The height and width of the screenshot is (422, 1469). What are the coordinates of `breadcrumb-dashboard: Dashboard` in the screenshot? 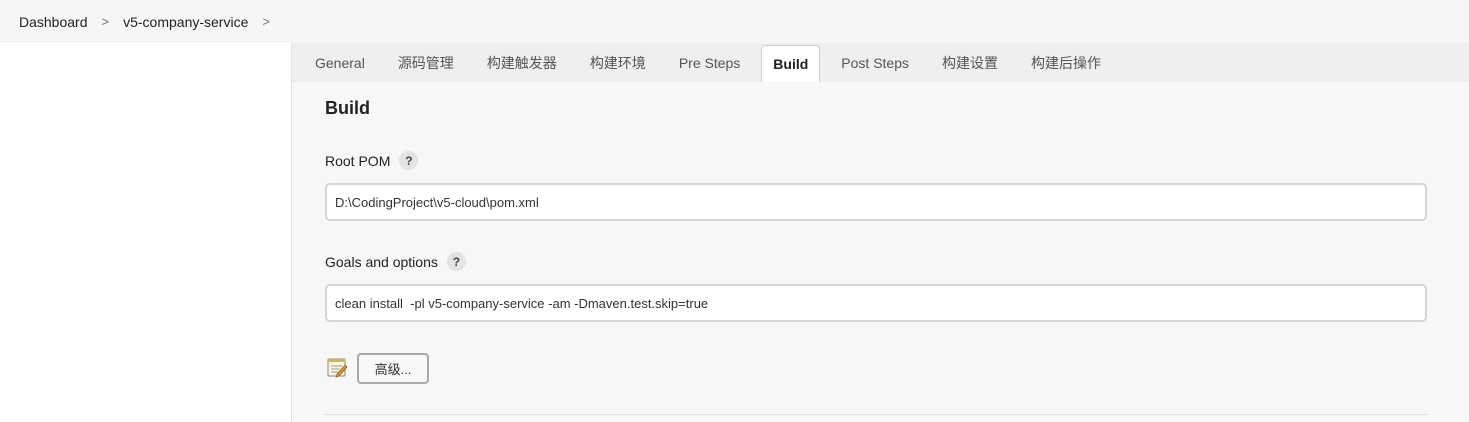 It's located at (44, 22).